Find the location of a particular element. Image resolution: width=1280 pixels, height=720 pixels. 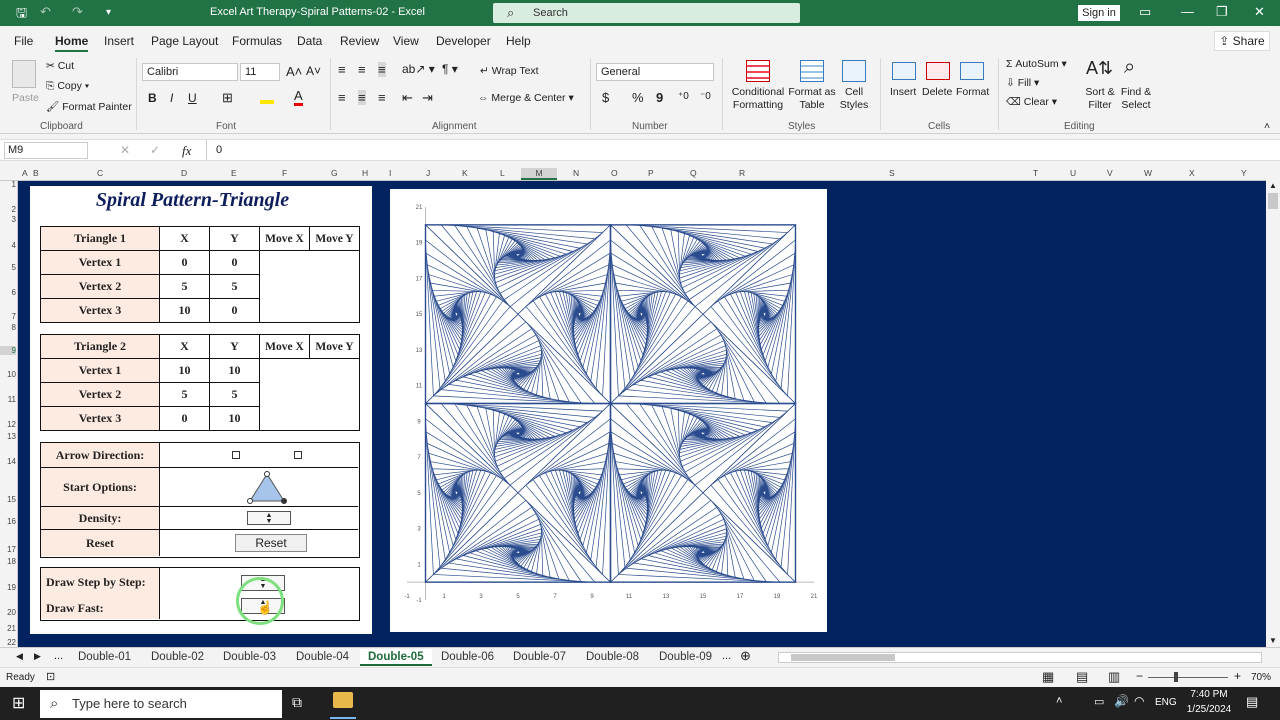

vertical-scrollbar: ▲ ▼ is located at coordinates (1273, 414).